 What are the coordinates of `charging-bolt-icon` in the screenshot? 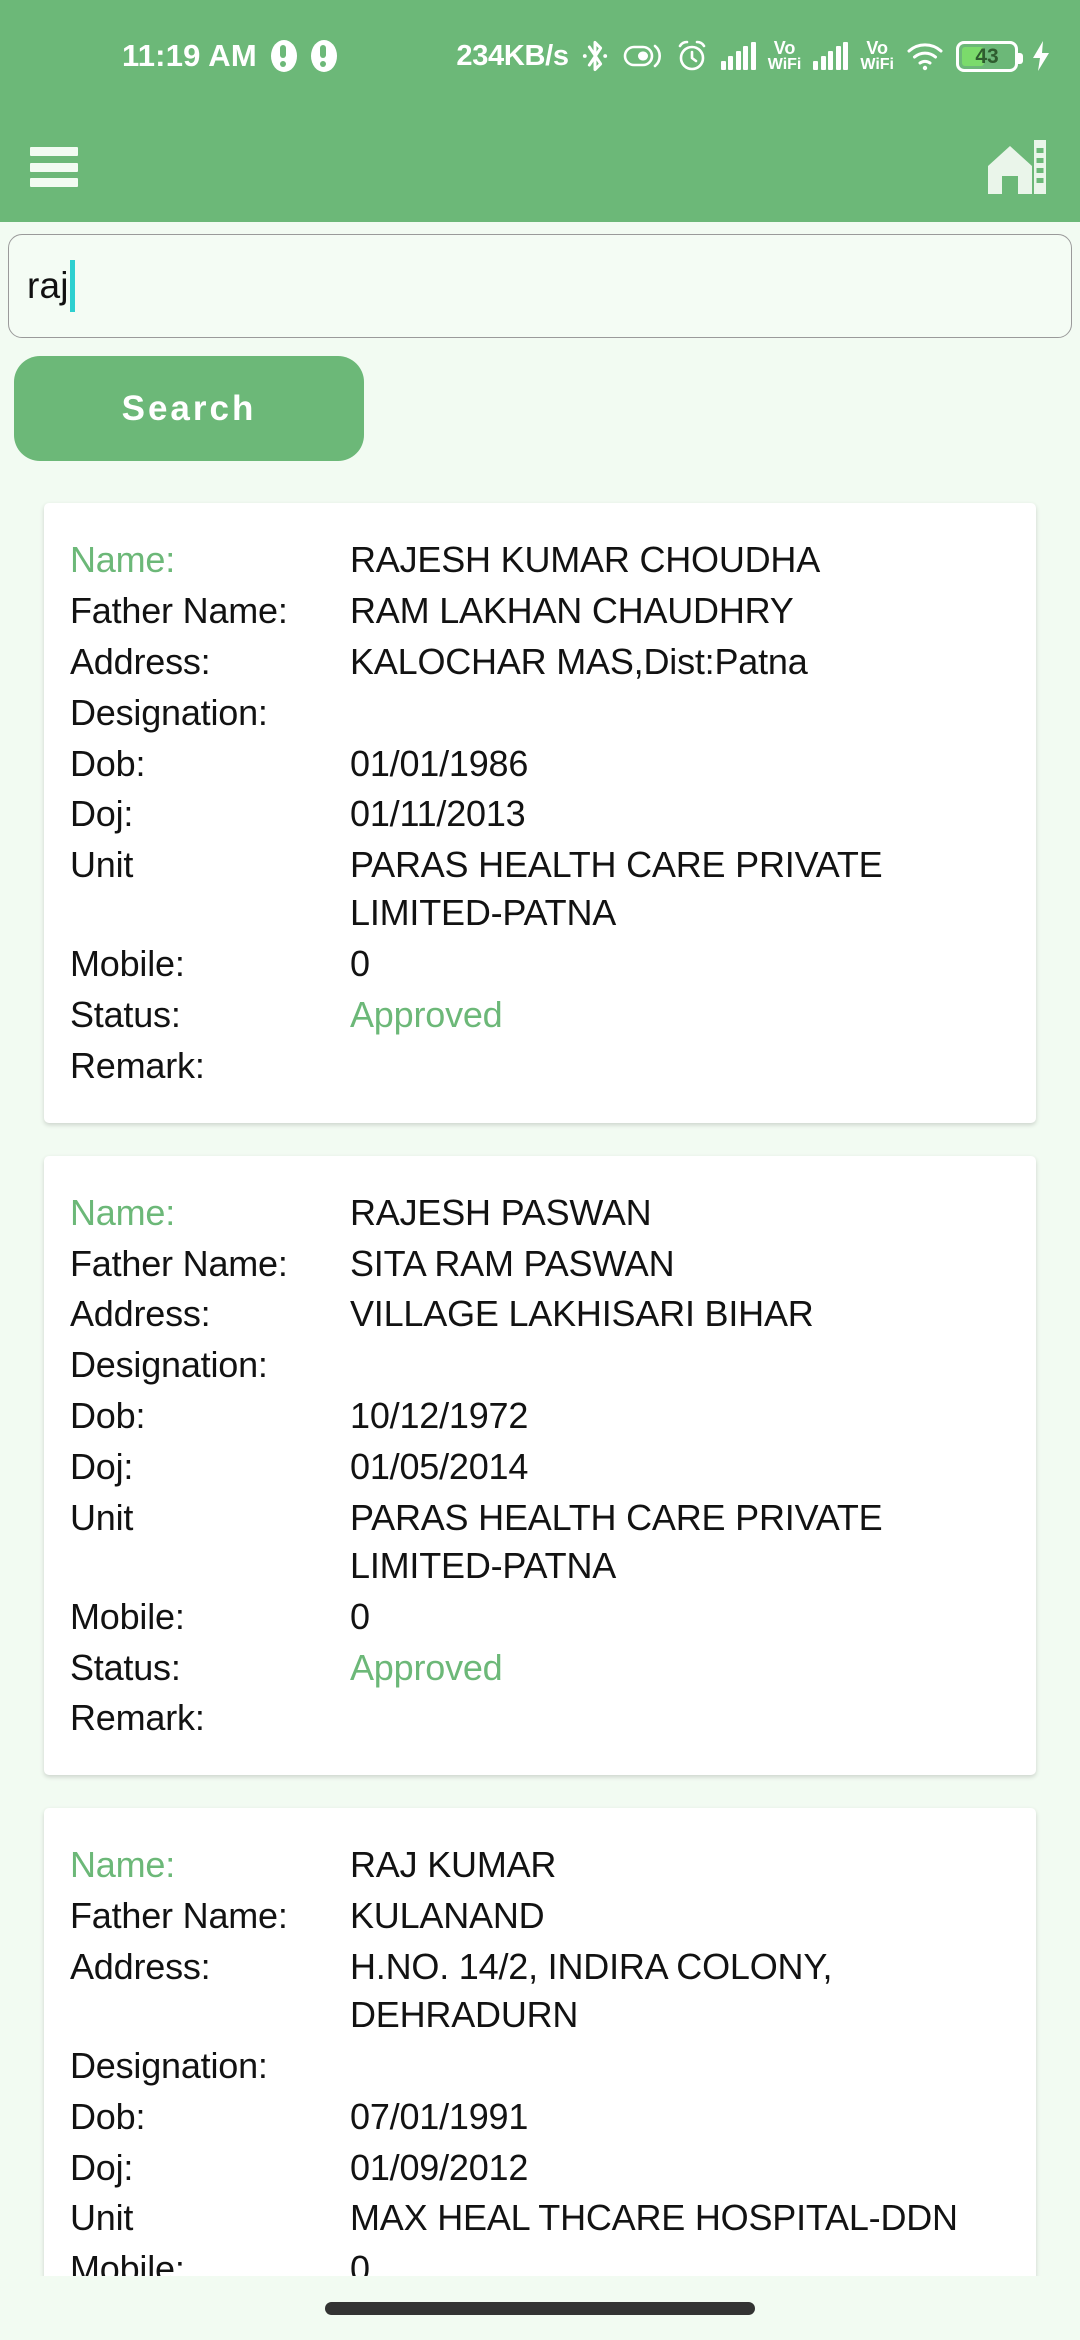 It's located at (1041, 56).